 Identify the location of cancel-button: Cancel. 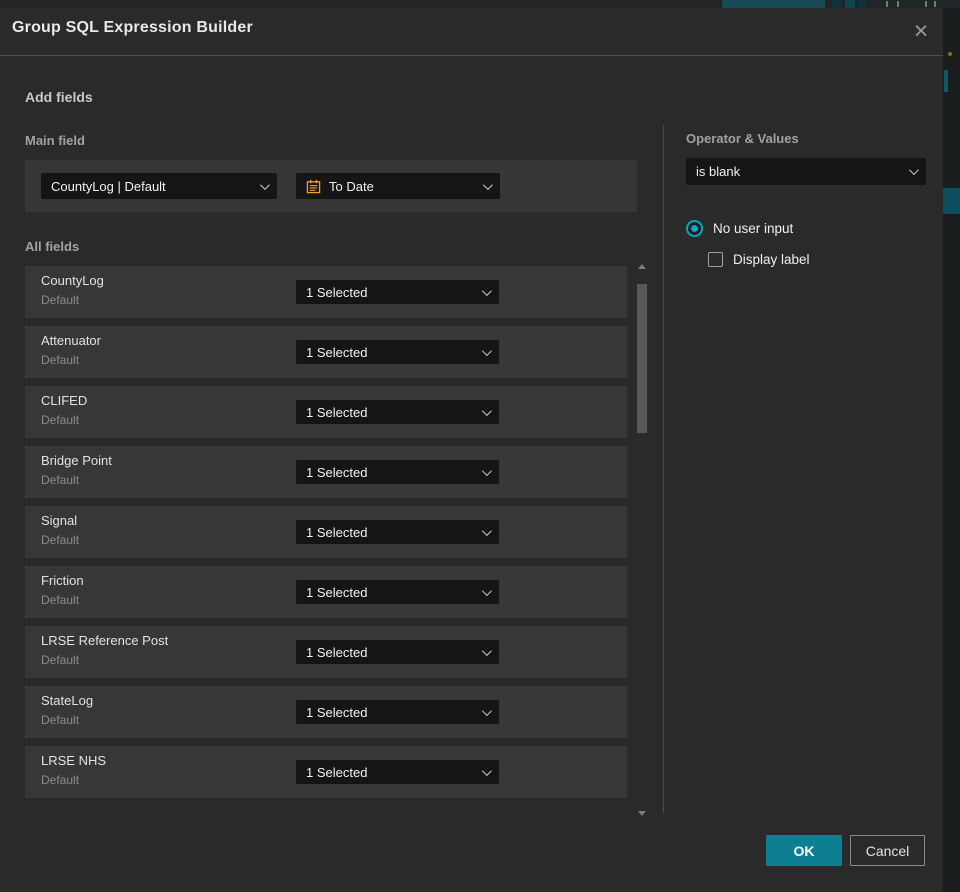
(887, 850).